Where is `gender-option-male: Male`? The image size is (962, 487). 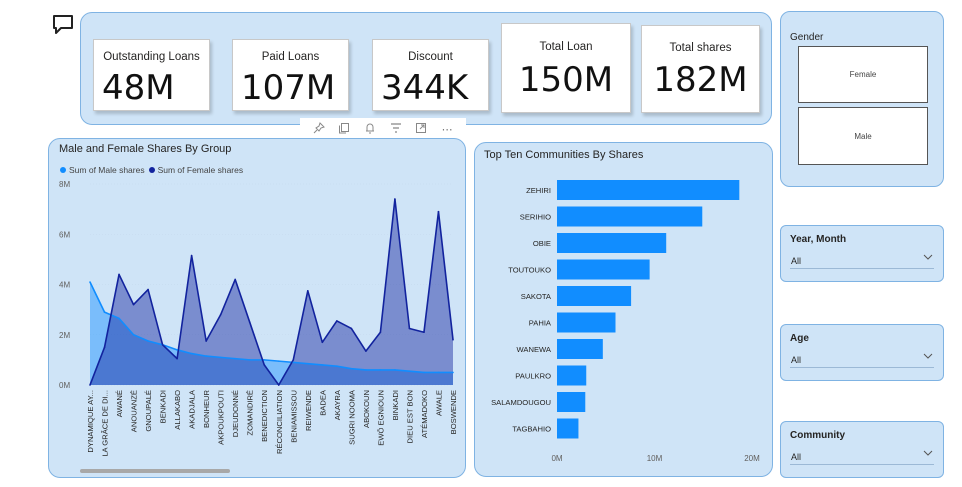 gender-option-male: Male is located at coordinates (863, 136).